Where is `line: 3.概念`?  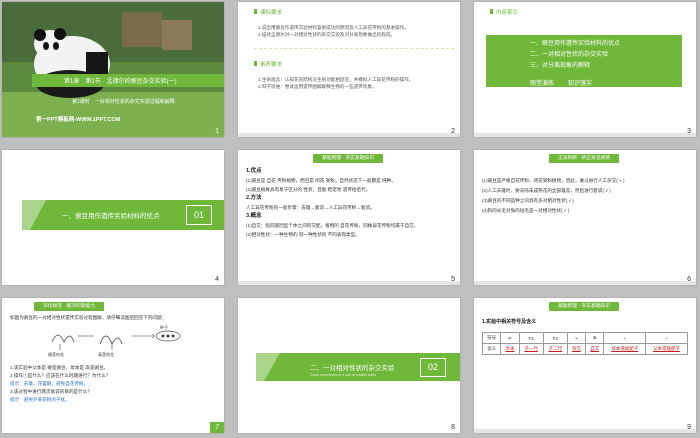
line: 3.概念 is located at coordinates (254, 216).